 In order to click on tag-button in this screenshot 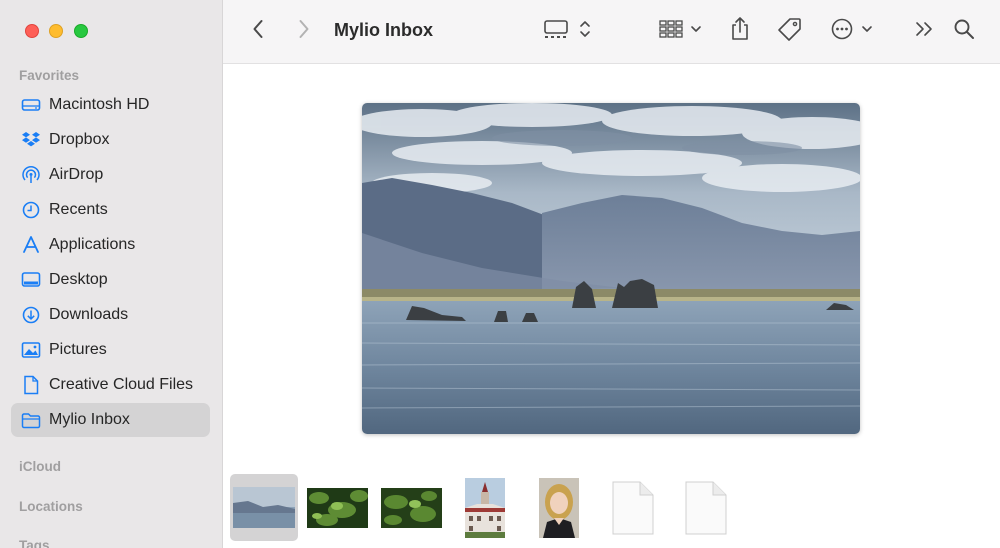, I will do `click(790, 31)`.